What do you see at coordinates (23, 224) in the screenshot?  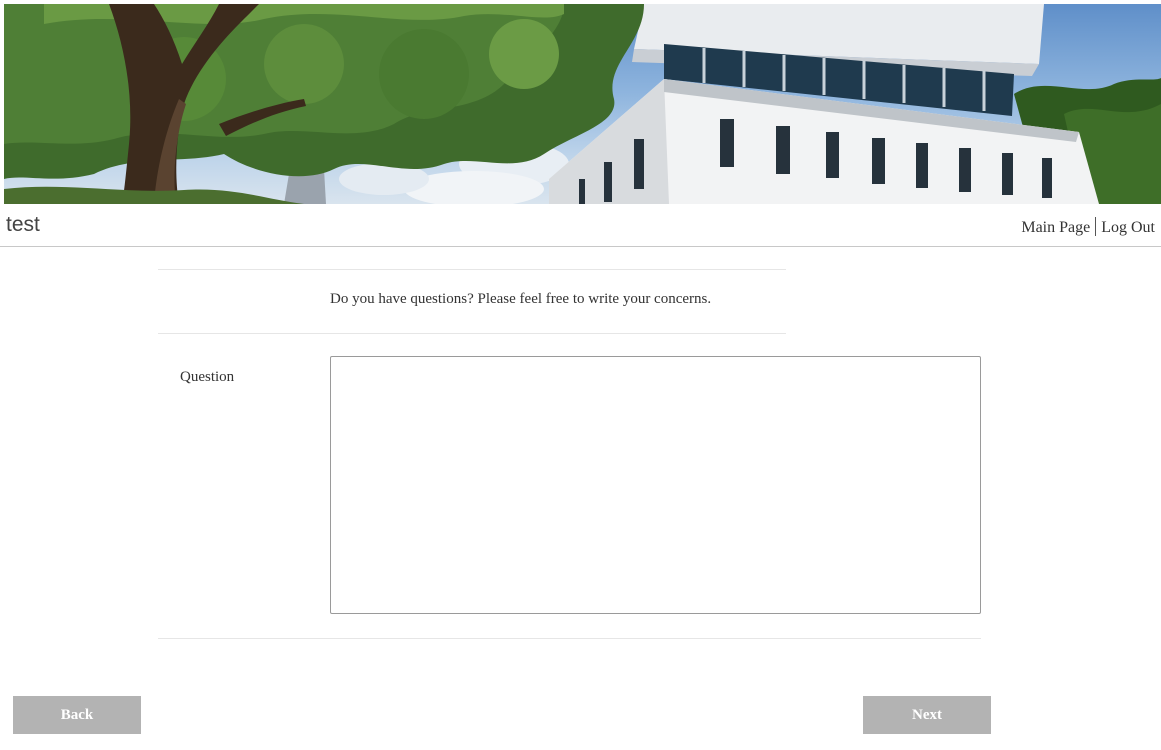 I see `site-title: test` at bounding box center [23, 224].